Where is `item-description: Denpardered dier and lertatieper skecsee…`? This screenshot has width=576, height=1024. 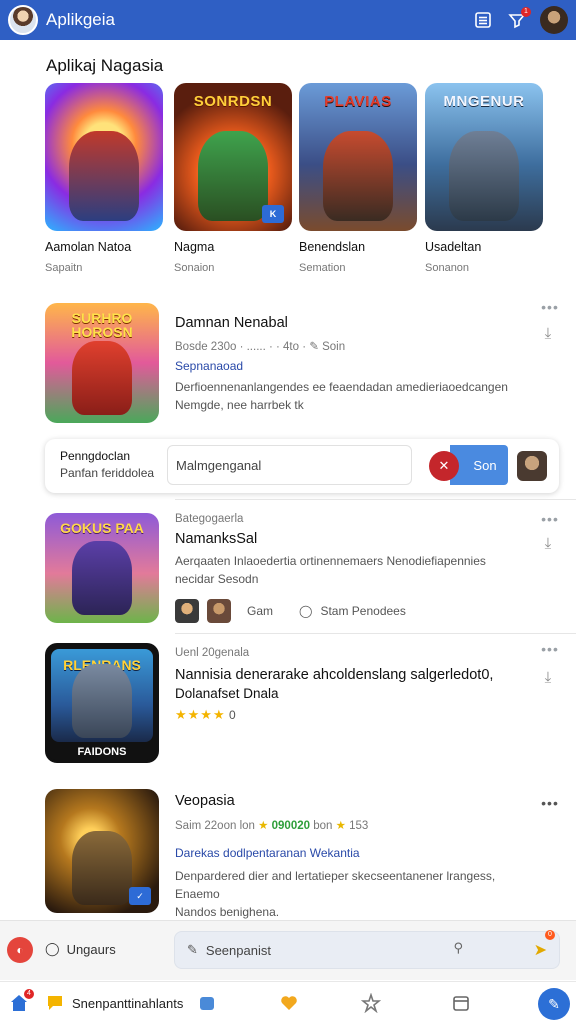
item-description: Denpardered dier and lertatieper skecsee… is located at coordinates (335, 885).